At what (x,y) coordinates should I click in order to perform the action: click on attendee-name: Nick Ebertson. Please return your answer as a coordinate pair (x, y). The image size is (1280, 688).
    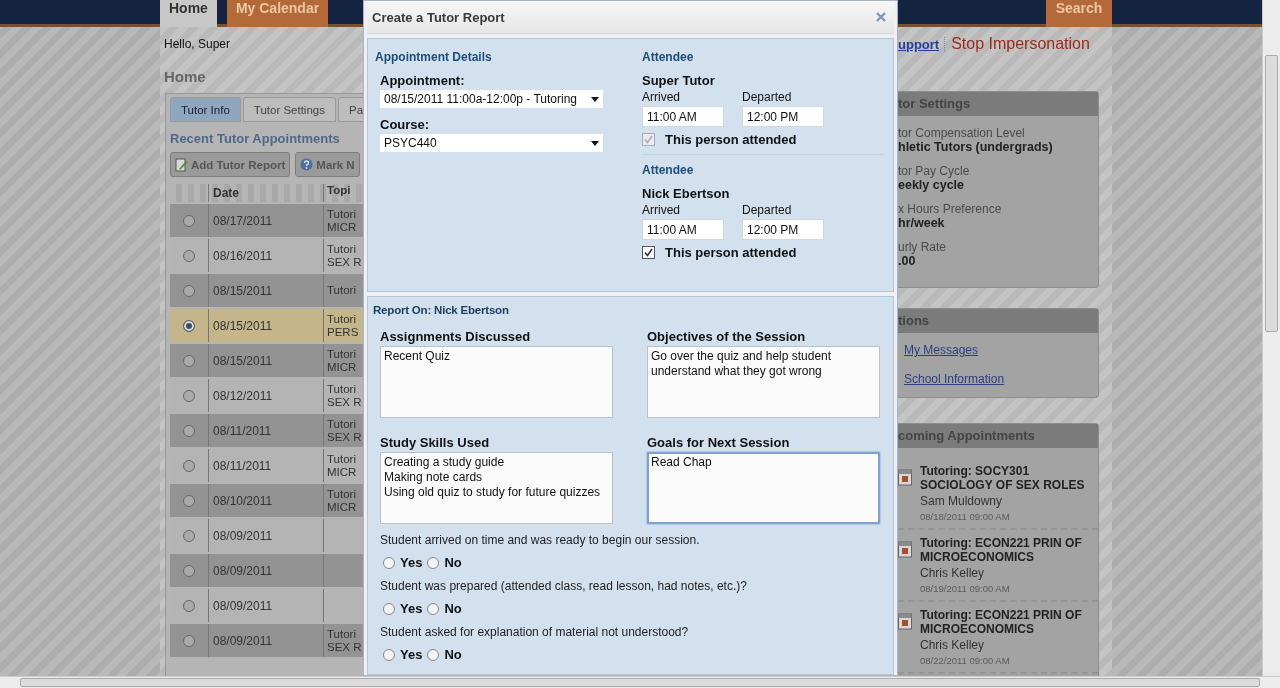
    Looking at the image, I should click on (686, 193).